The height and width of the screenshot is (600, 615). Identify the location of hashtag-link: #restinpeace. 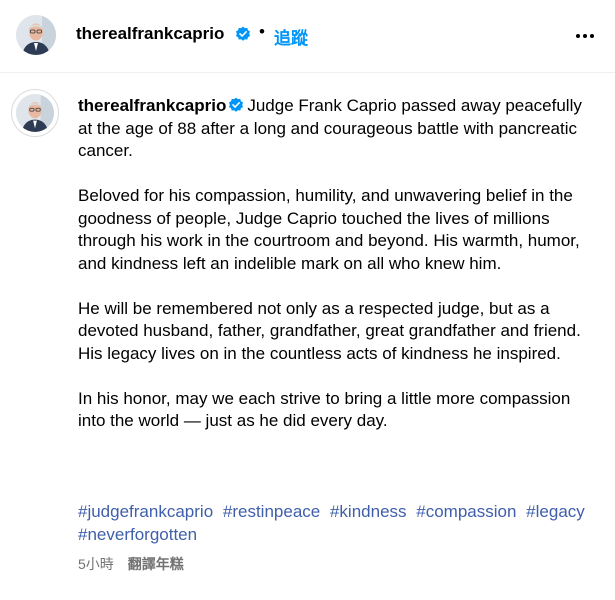
(271, 511).